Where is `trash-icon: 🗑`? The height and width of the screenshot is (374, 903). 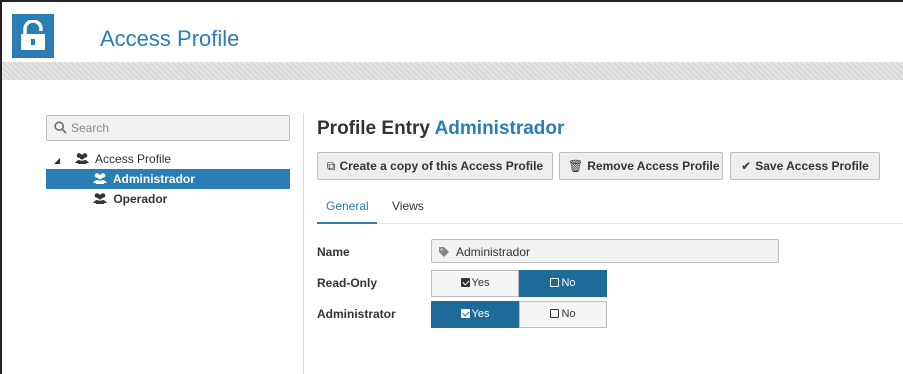 trash-icon: 🗑 is located at coordinates (576, 166).